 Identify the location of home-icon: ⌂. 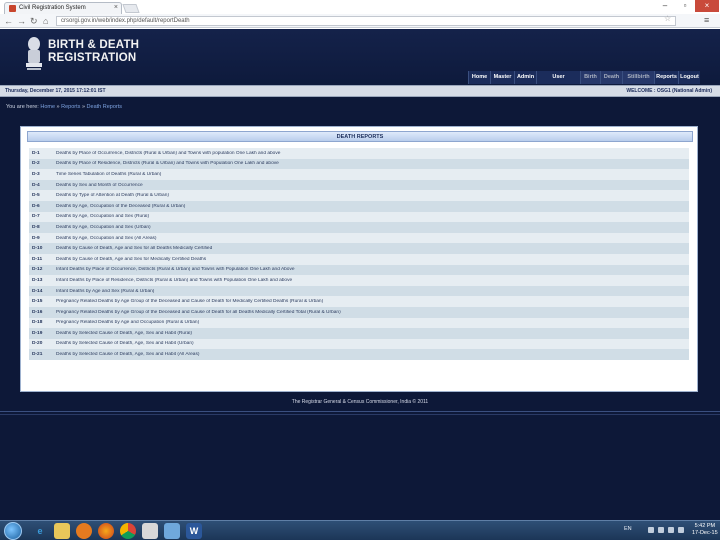
(45, 21).